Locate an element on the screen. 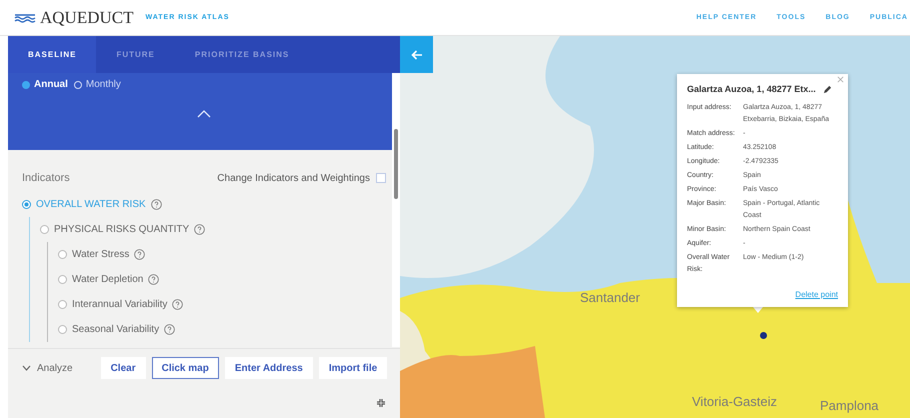  analyze-label: Analyze is located at coordinates (55, 368).